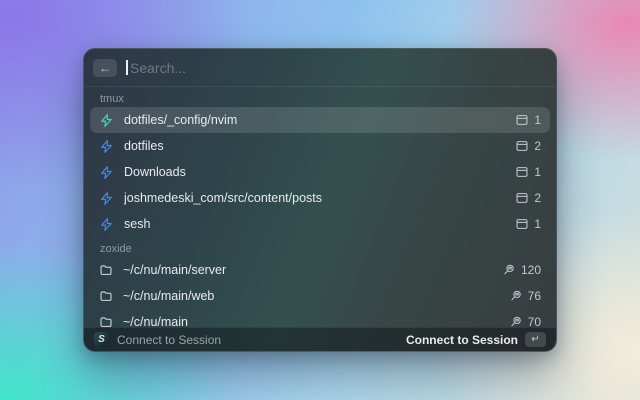 Image resolution: width=640 pixels, height=400 pixels. What do you see at coordinates (320, 318) in the screenshot?
I see `list-item: ~/c/nu/main 70` at bounding box center [320, 318].